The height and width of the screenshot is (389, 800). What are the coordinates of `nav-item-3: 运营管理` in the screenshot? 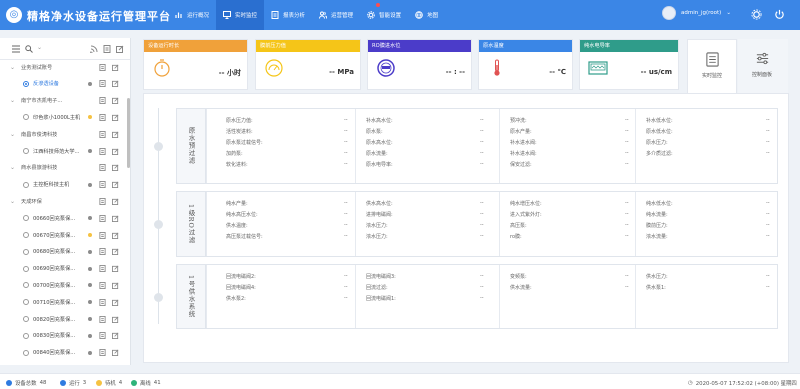 It's located at (336, 15).